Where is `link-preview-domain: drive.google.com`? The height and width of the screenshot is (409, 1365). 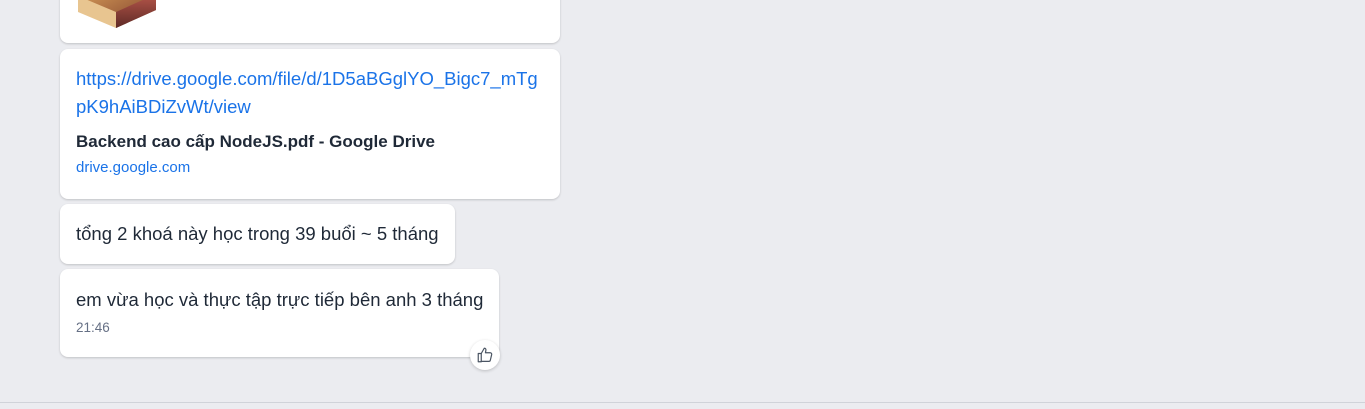 link-preview-domain: drive.google.com is located at coordinates (310, 168).